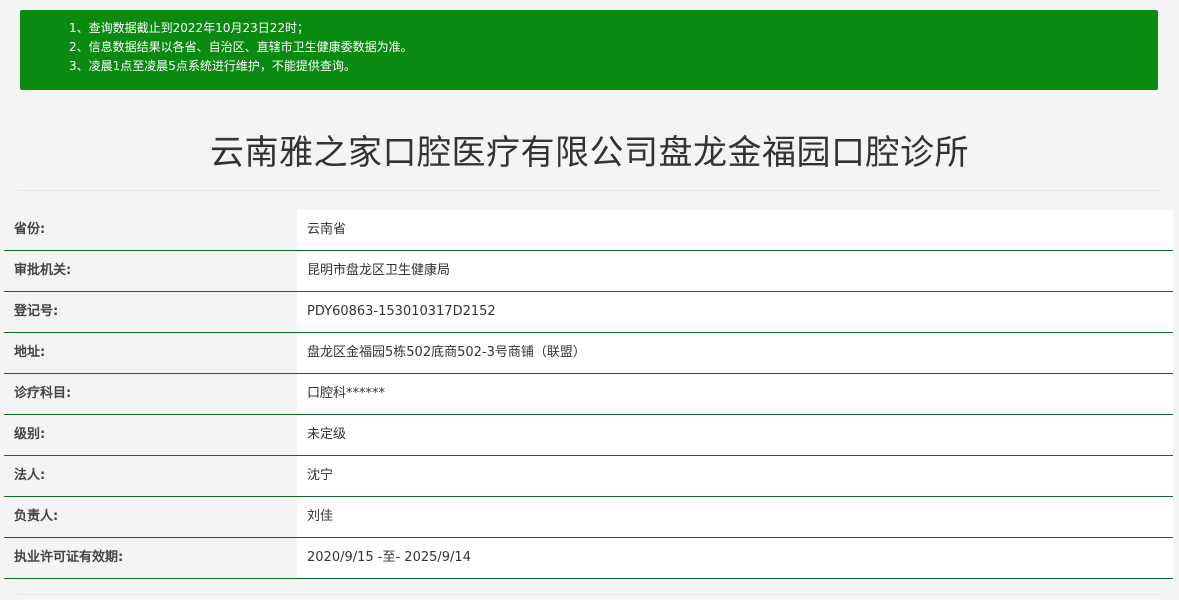 Image resolution: width=1179 pixels, height=600 pixels. What do you see at coordinates (589, 594) in the screenshot?
I see `bottom-divider` at bounding box center [589, 594].